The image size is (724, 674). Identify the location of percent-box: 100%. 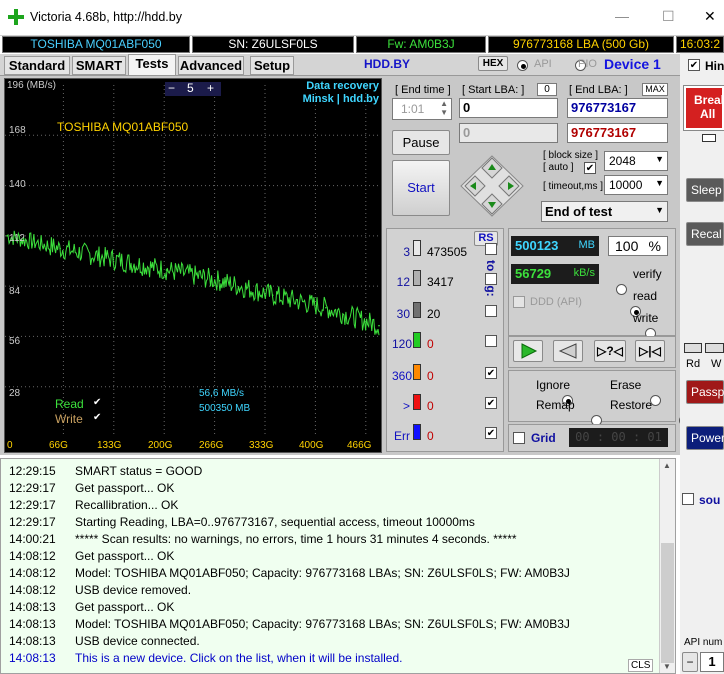
(638, 246).